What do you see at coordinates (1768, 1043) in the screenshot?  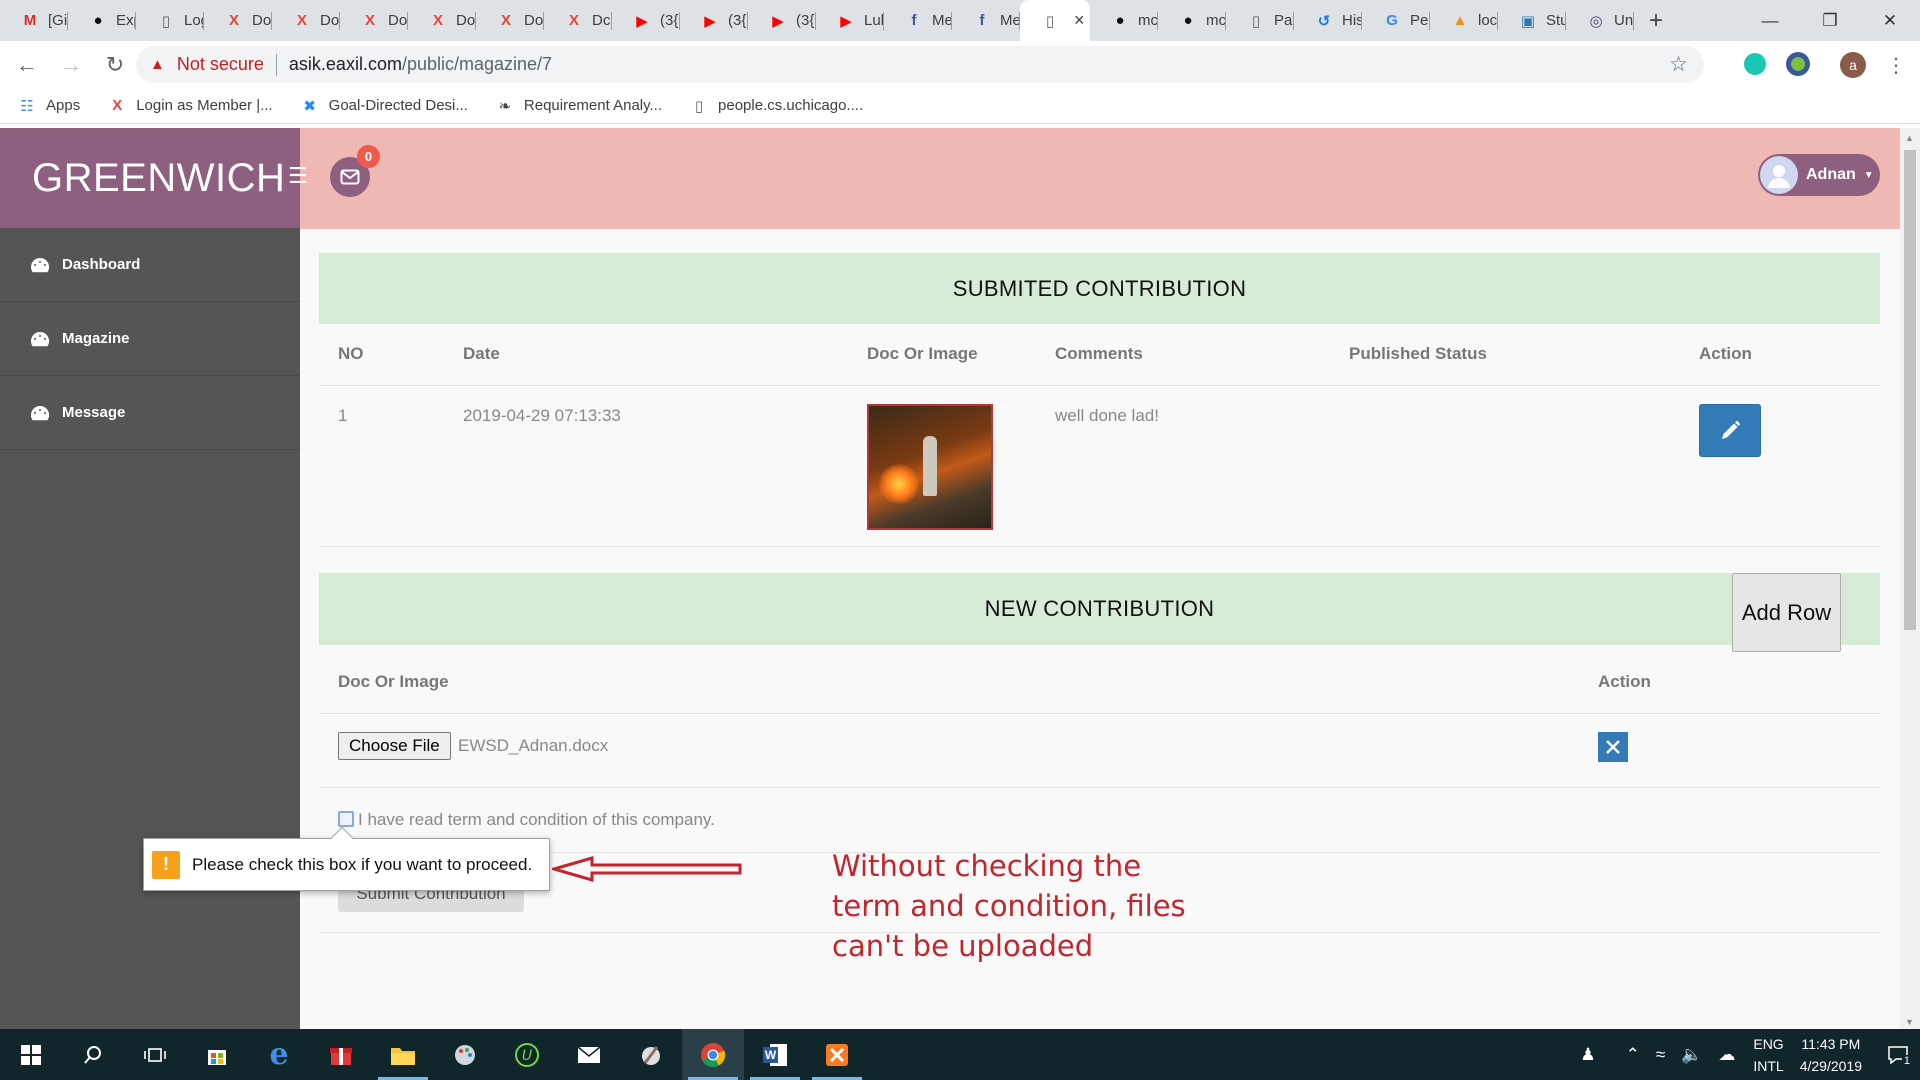 I see `language-code: ENG` at bounding box center [1768, 1043].